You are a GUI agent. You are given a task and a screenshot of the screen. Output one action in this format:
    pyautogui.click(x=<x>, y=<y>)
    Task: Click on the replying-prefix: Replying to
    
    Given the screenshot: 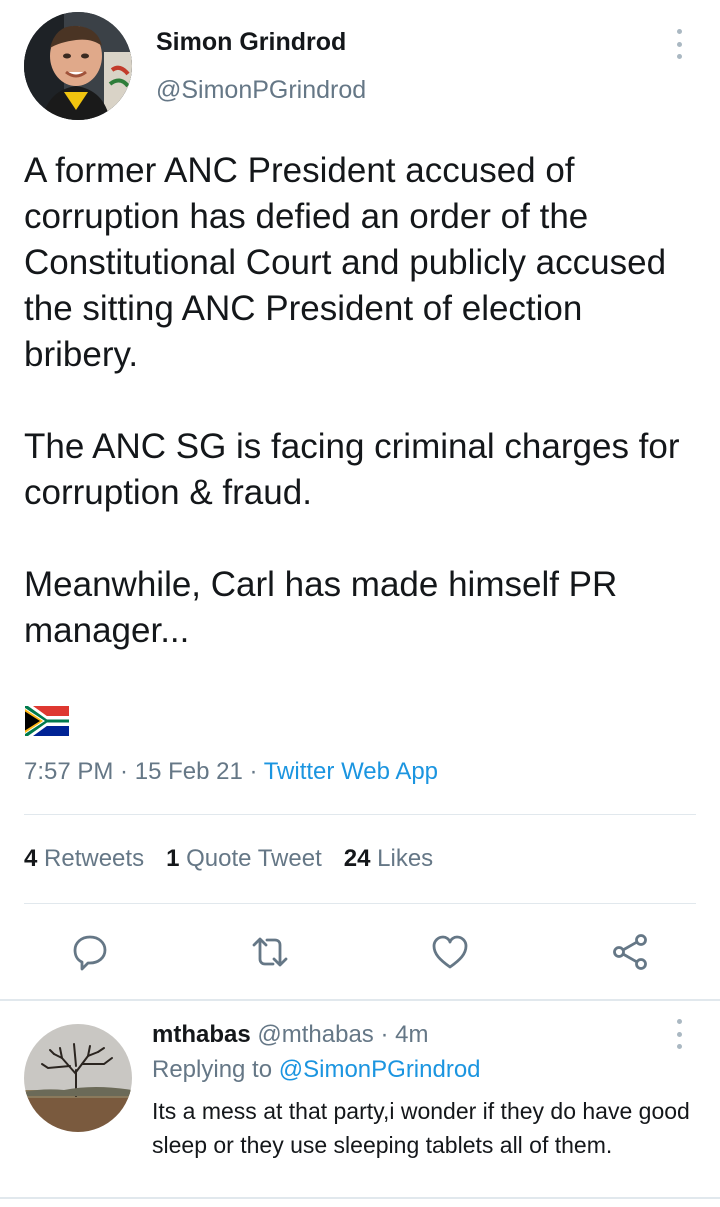 What is the action you would take?
    pyautogui.click(x=212, y=1069)
    